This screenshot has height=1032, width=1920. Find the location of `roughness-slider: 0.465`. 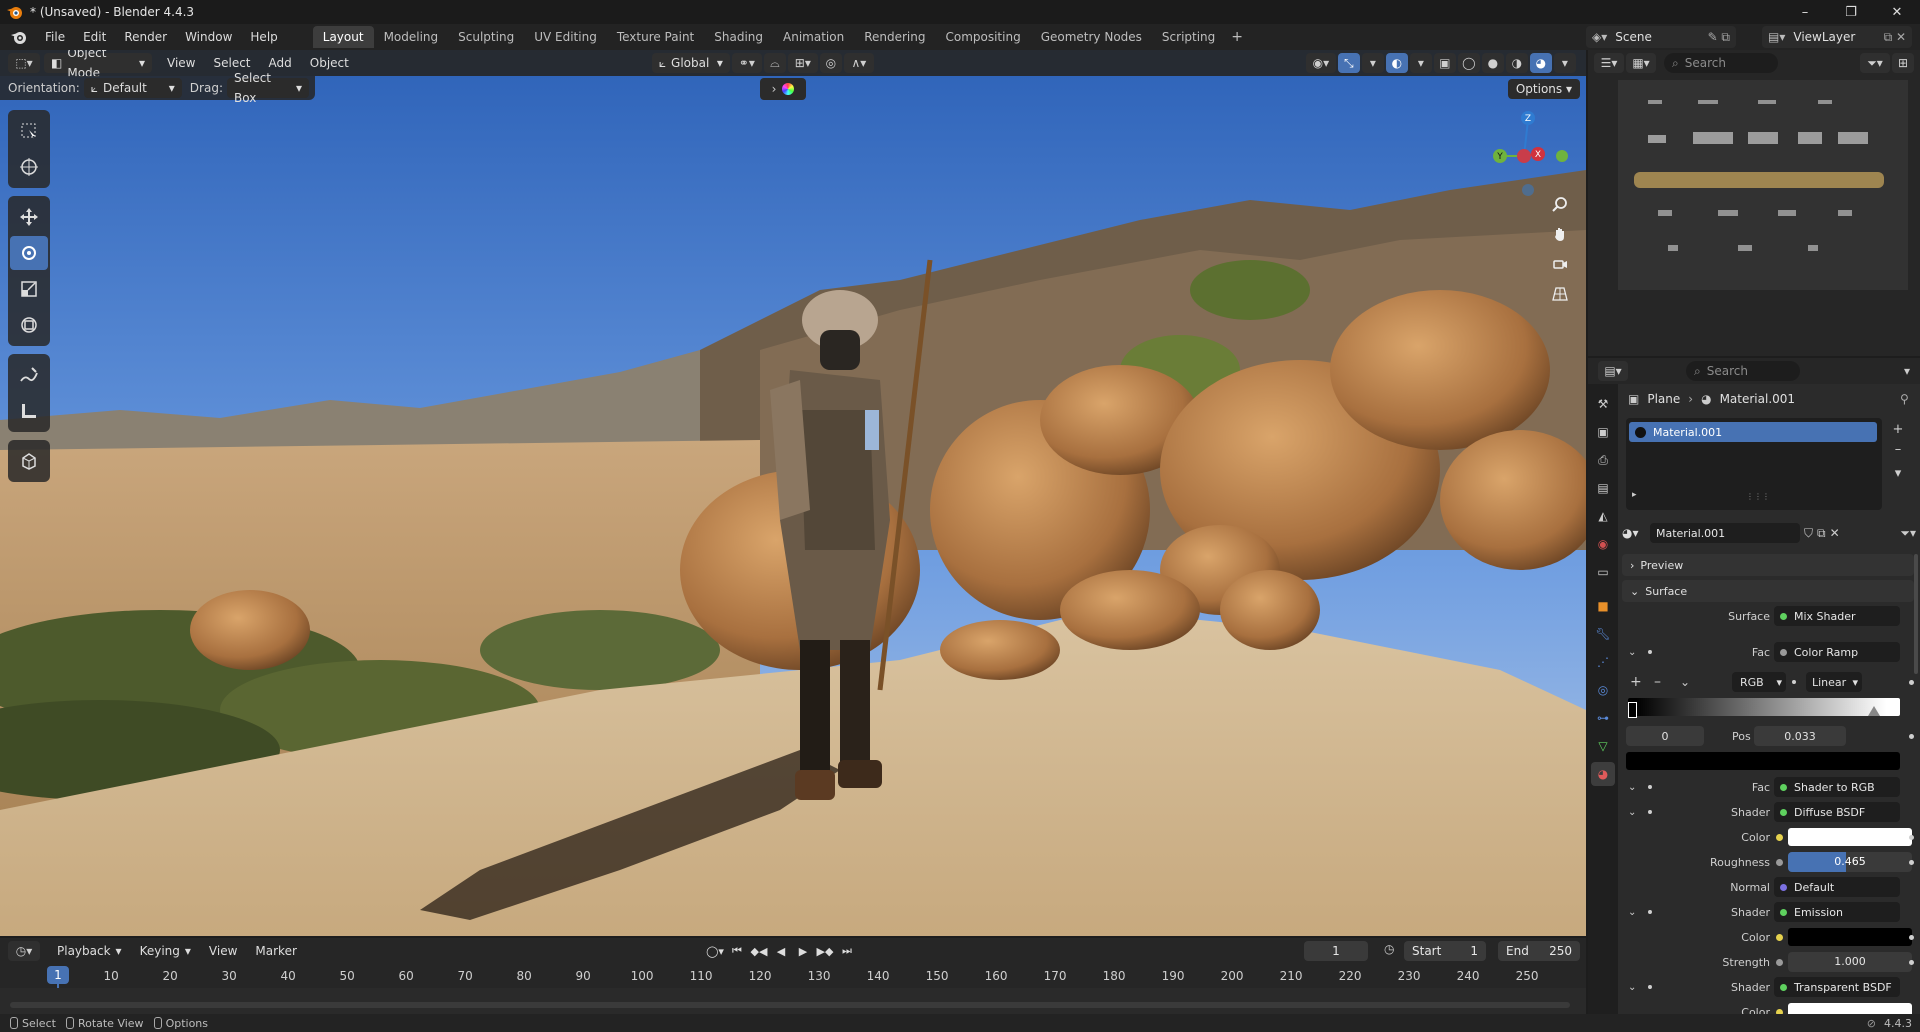

roughness-slider: 0.465 is located at coordinates (1850, 862).